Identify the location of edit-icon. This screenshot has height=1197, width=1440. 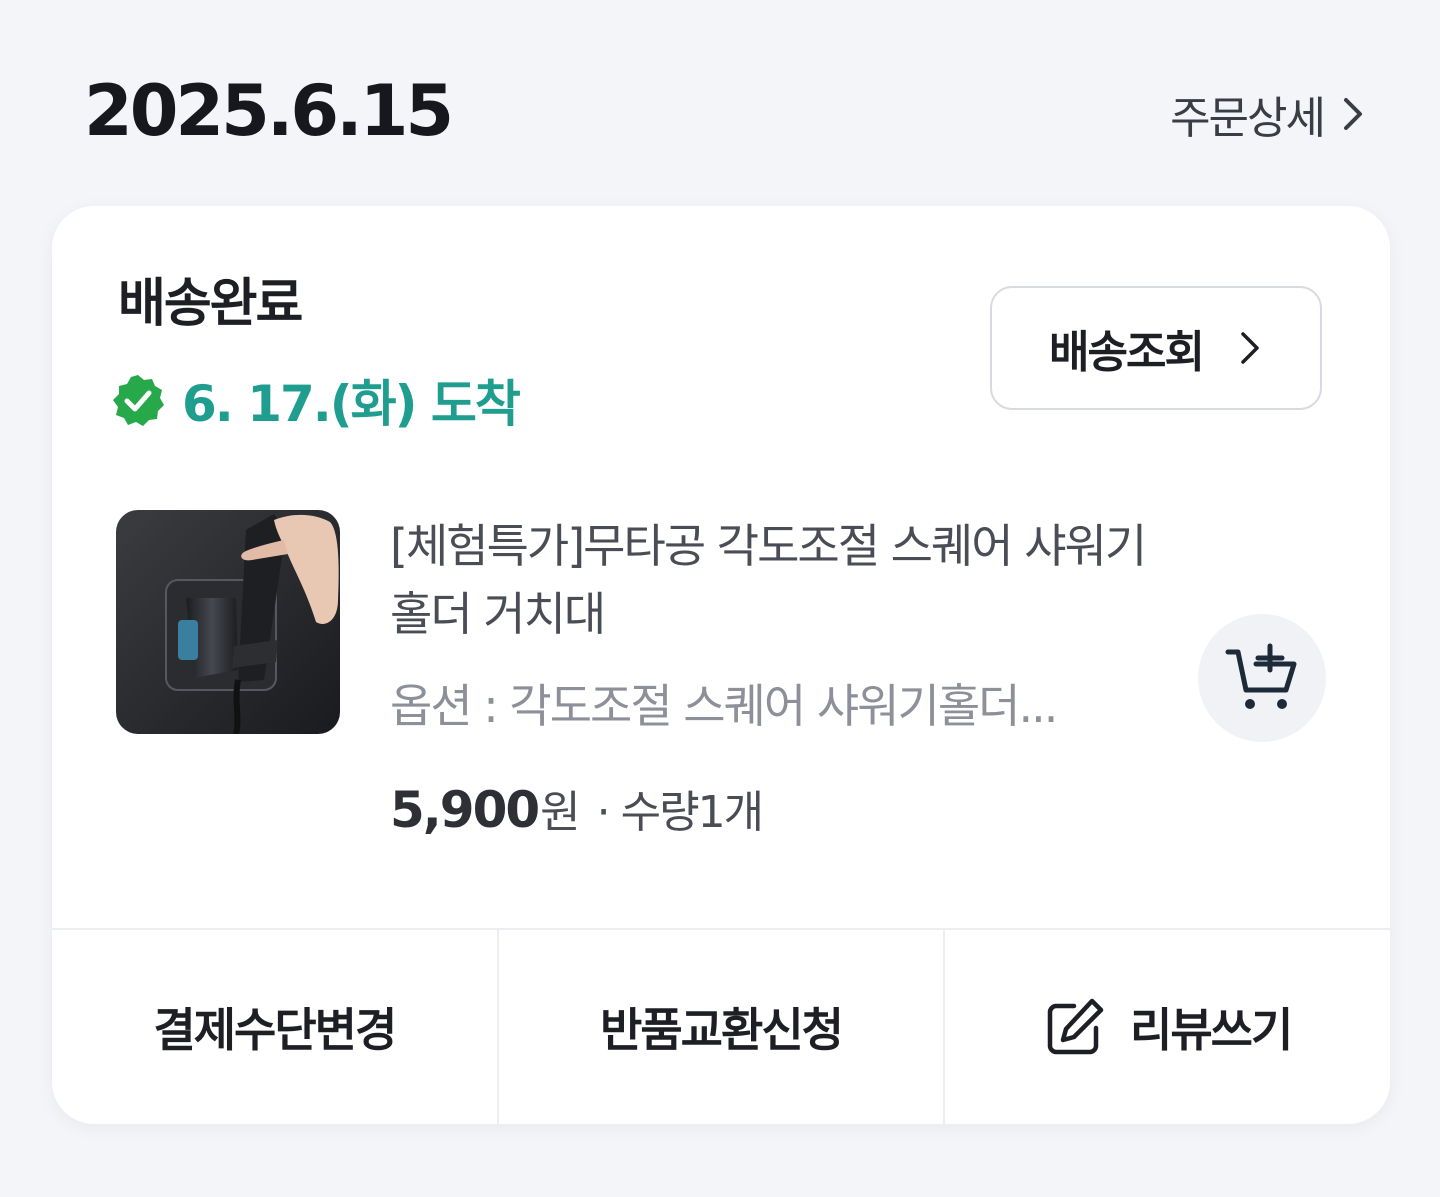
(1075, 1026).